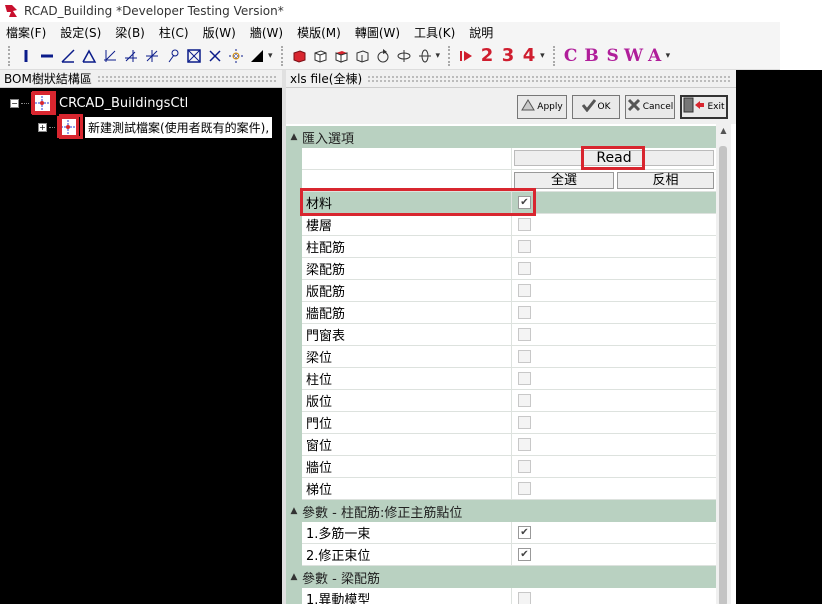 Image resolution: width=822 pixels, height=604 pixels. What do you see at coordinates (319, 32) in the screenshot?
I see `menu-formwork: 模版(M)` at bounding box center [319, 32].